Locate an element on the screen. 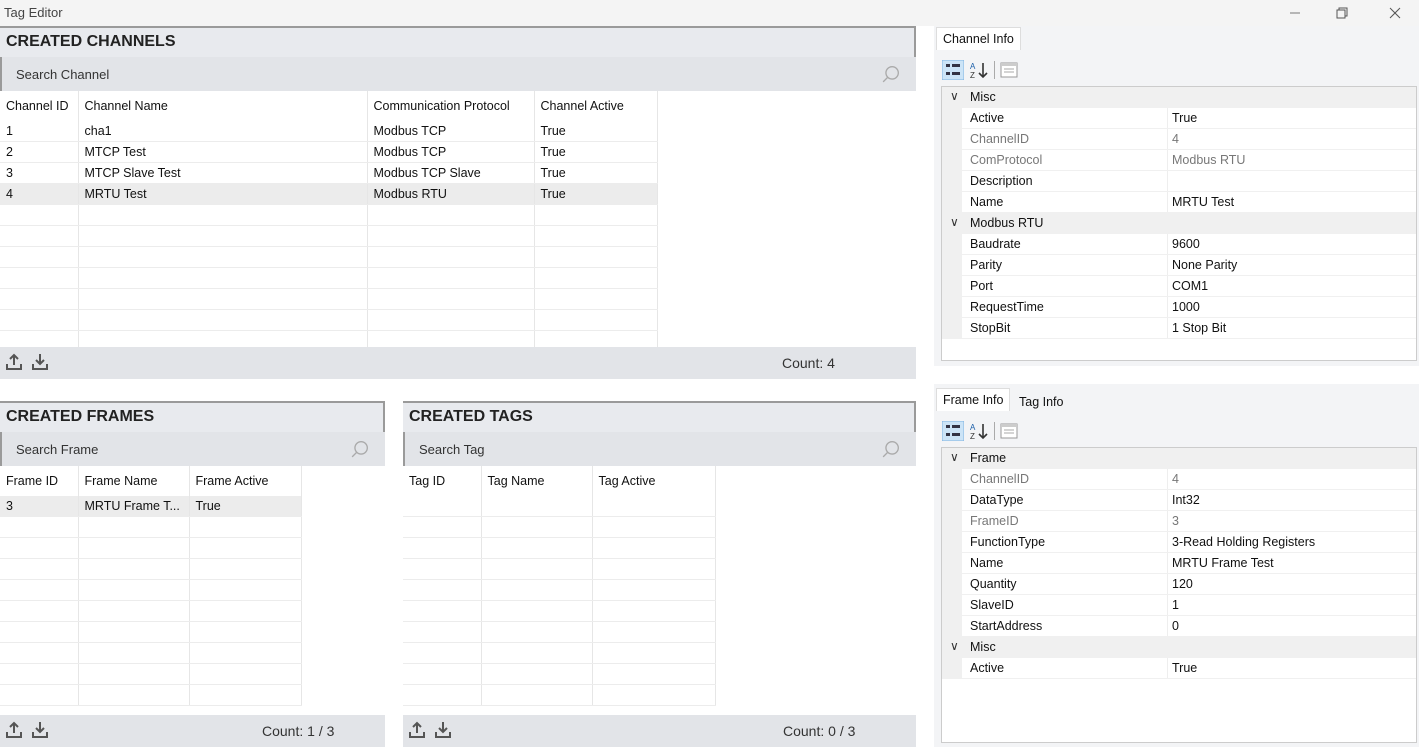  property-value: Int32 is located at coordinates (1186, 500).